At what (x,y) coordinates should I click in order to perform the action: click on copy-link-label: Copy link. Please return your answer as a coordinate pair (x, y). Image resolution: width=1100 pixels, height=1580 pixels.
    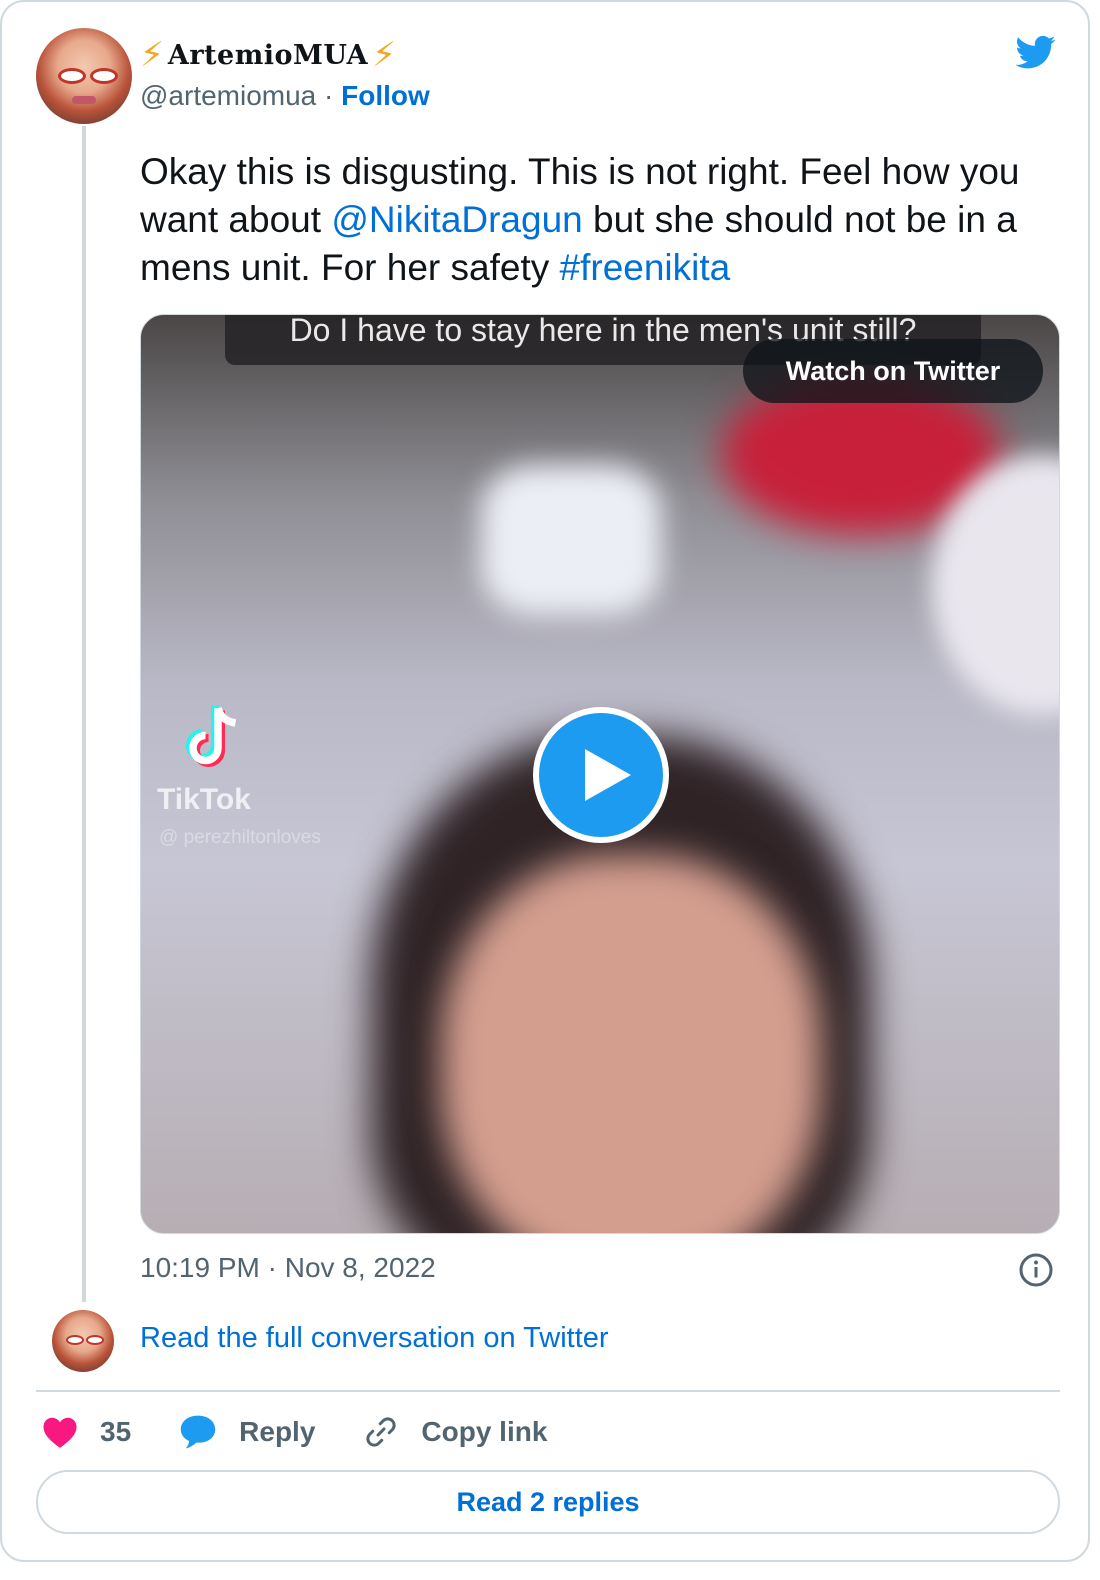
    Looking at the image, I should click on (484, 1431).